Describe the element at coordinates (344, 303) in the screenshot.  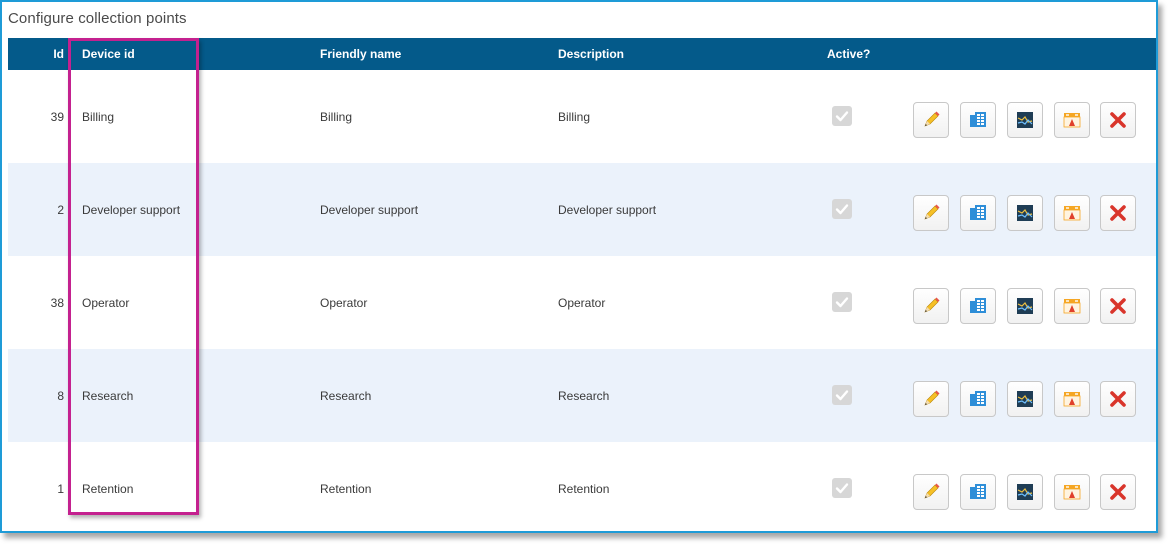
I see `cell-friendly-name: Operator` at that location.